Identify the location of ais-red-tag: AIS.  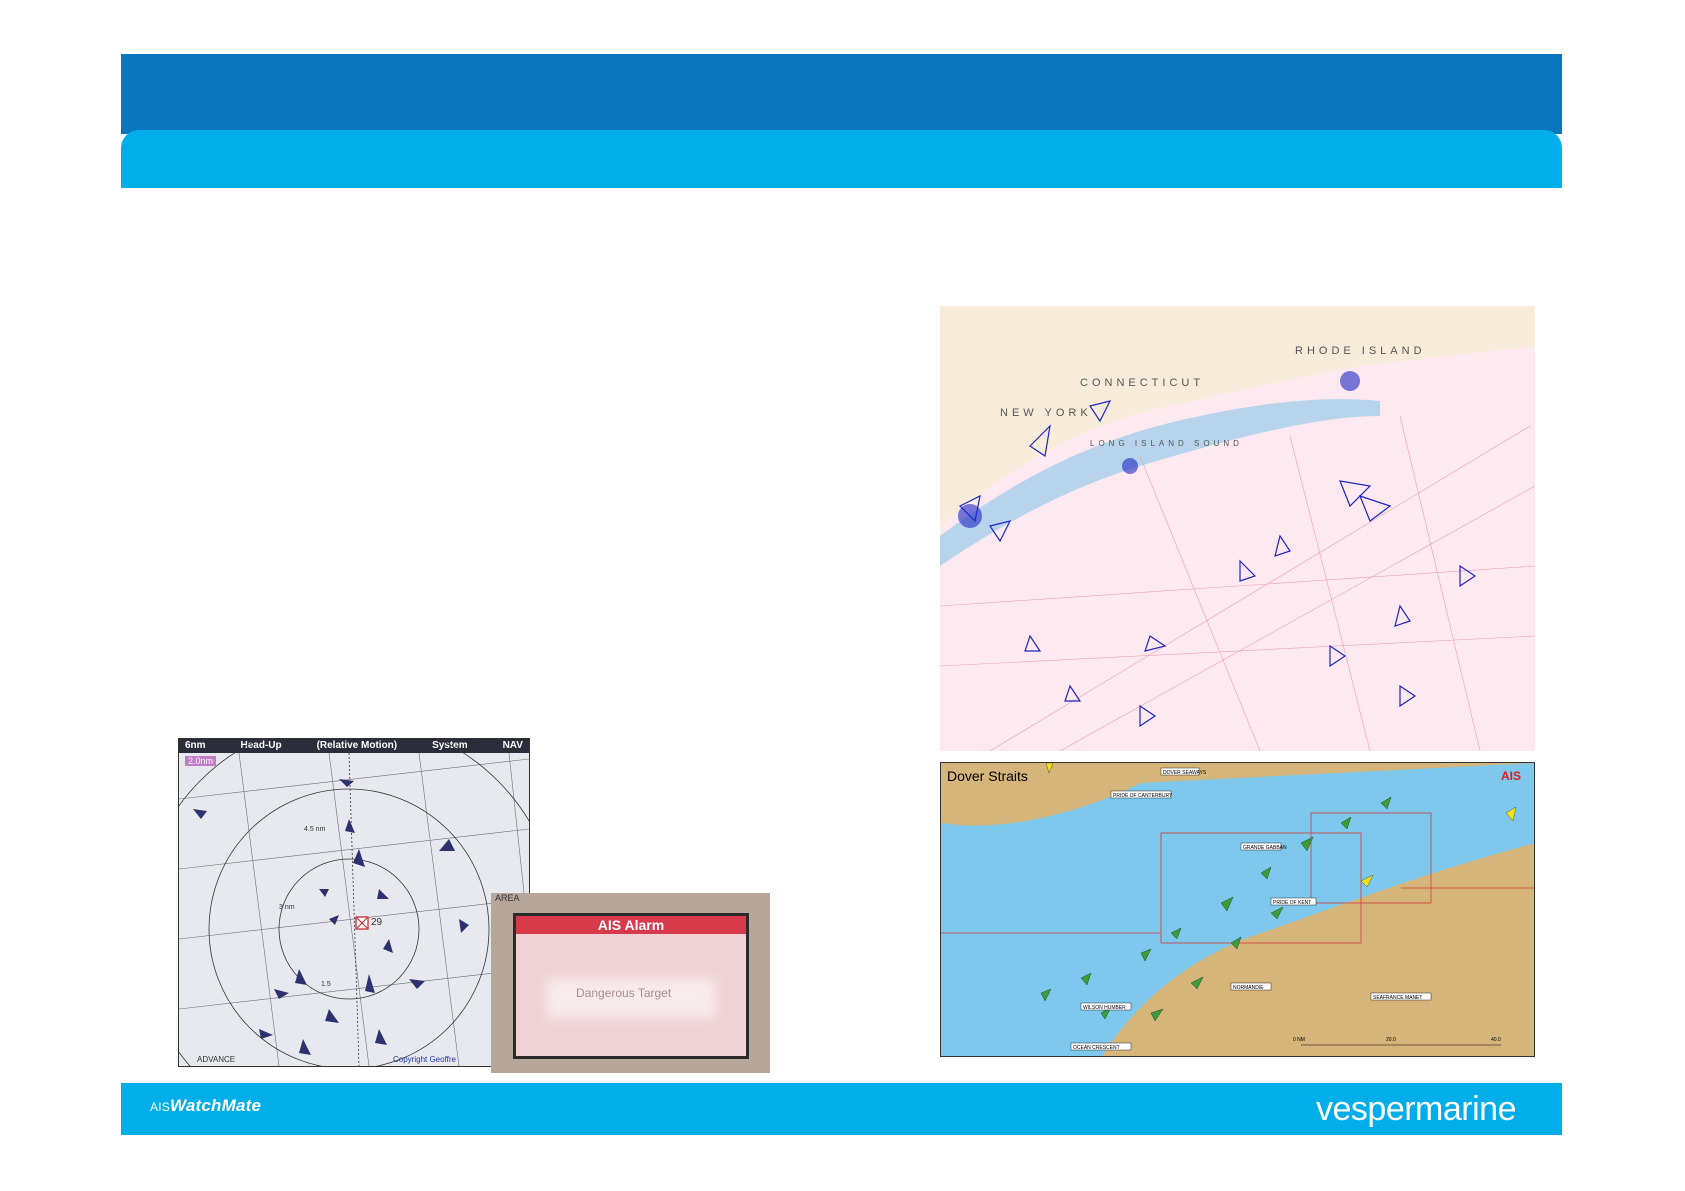
(1511, 776).